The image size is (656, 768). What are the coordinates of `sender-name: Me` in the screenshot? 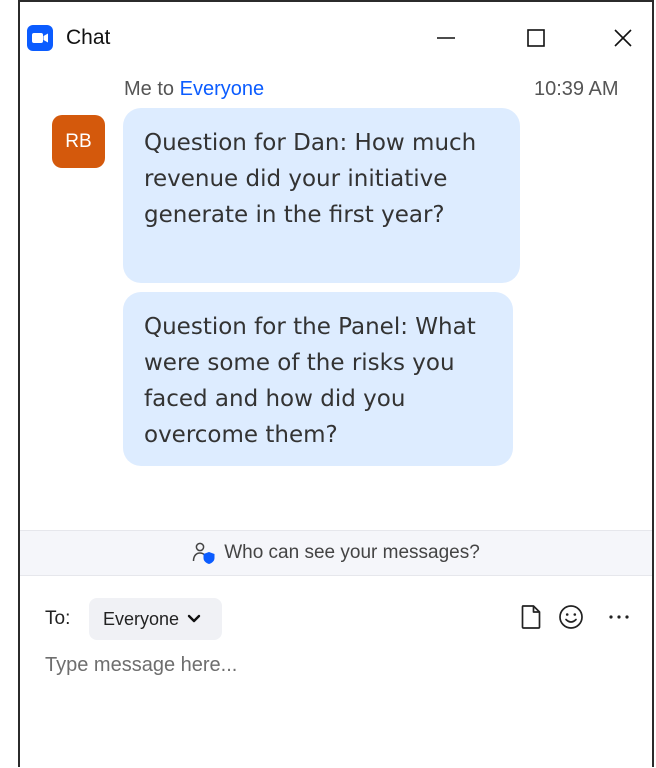 It's located at (138, 89).